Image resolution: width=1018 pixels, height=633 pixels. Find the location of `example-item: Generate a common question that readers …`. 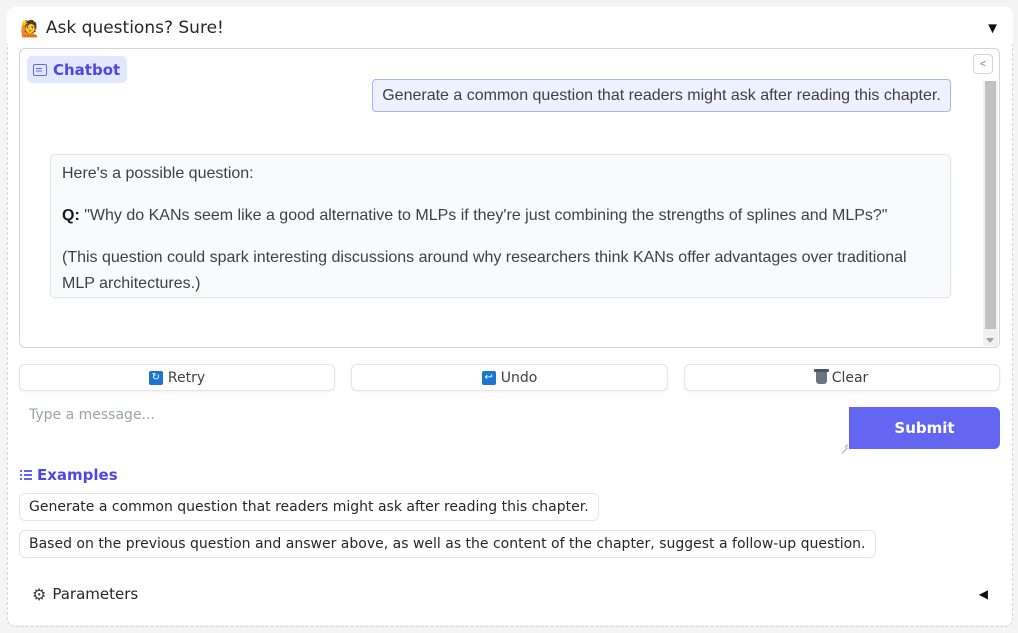

example-item: Generate a common question that readers … is located at coordinates (309, 507).